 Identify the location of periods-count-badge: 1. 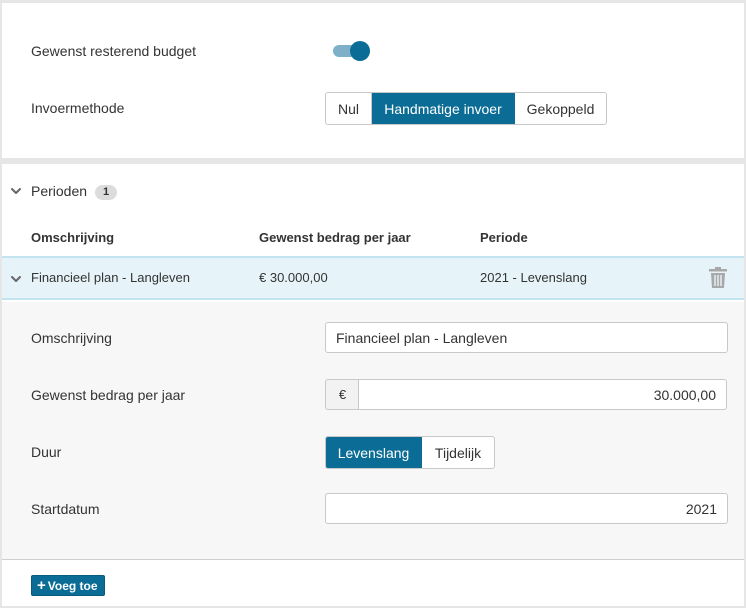
(106, 192).